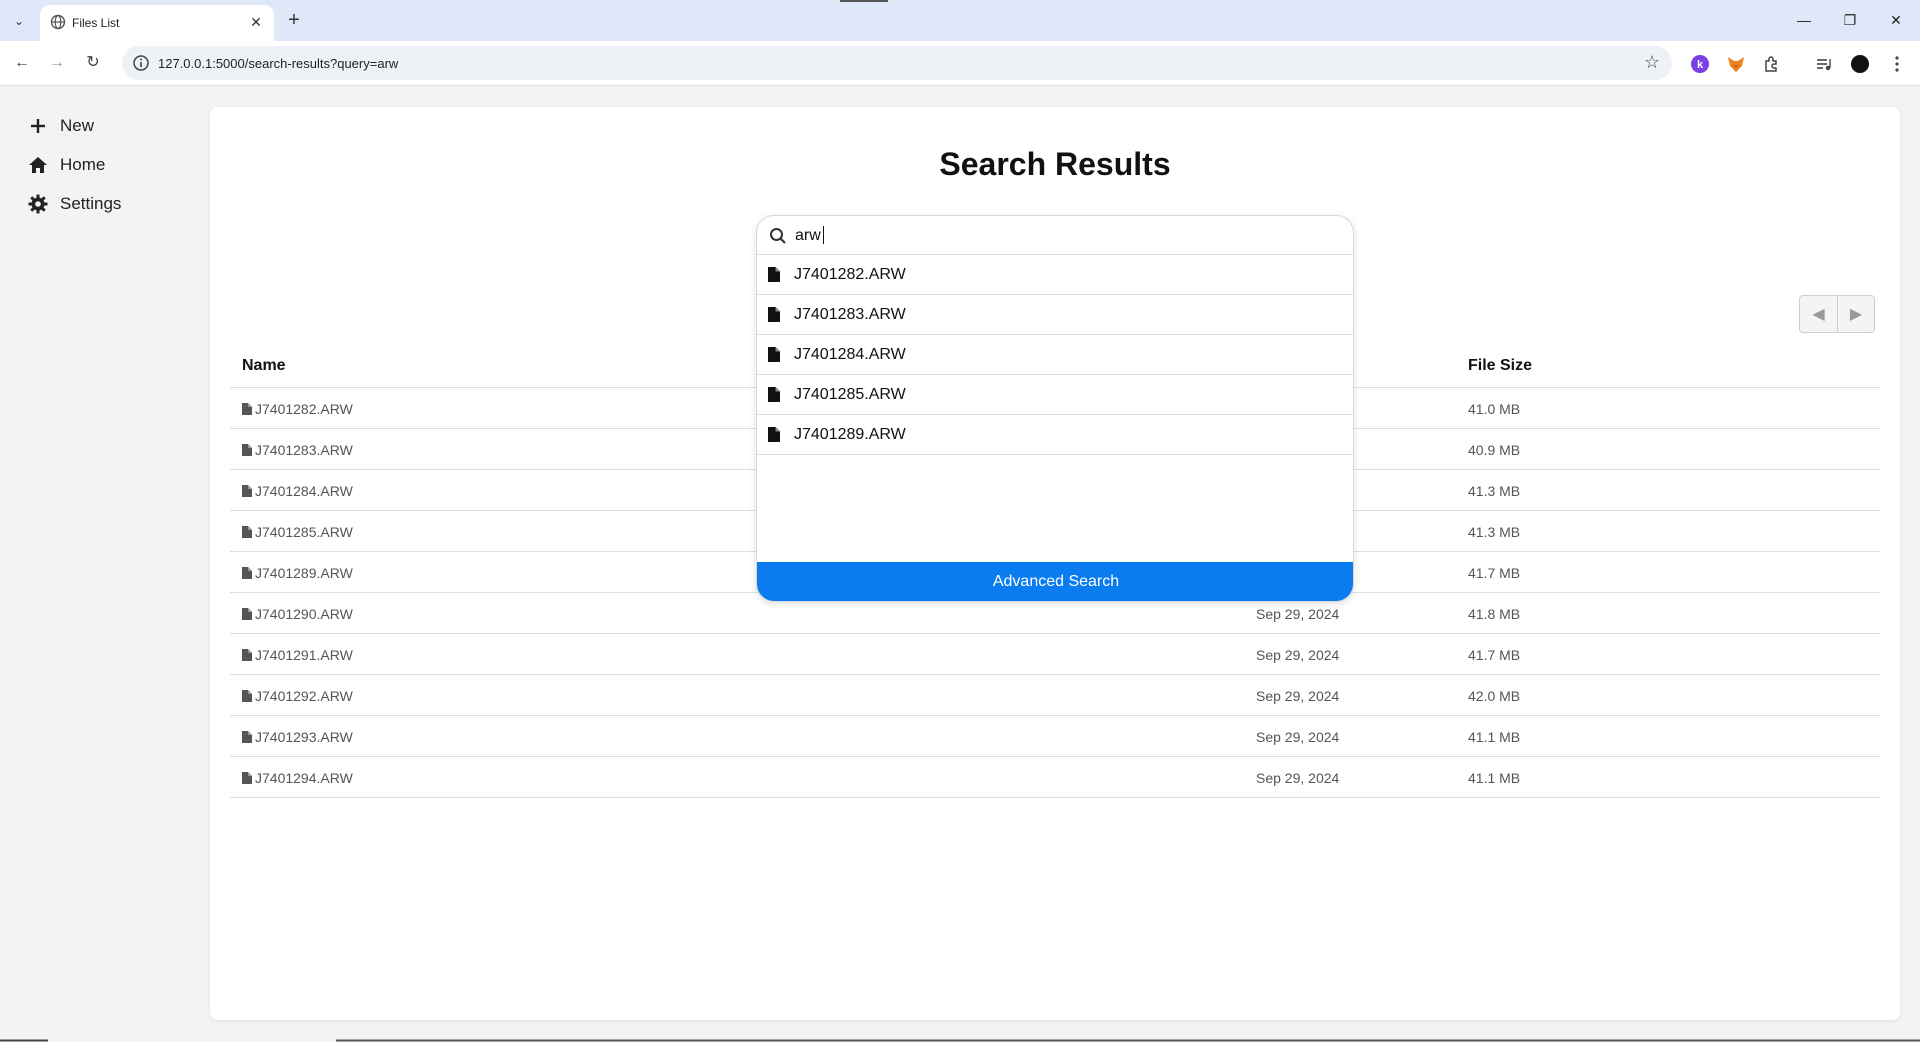 The width and height of the screenshot is (1920, 1042). I want to click on search-suggestion: J7401289.ARW, so click(1055, 435).